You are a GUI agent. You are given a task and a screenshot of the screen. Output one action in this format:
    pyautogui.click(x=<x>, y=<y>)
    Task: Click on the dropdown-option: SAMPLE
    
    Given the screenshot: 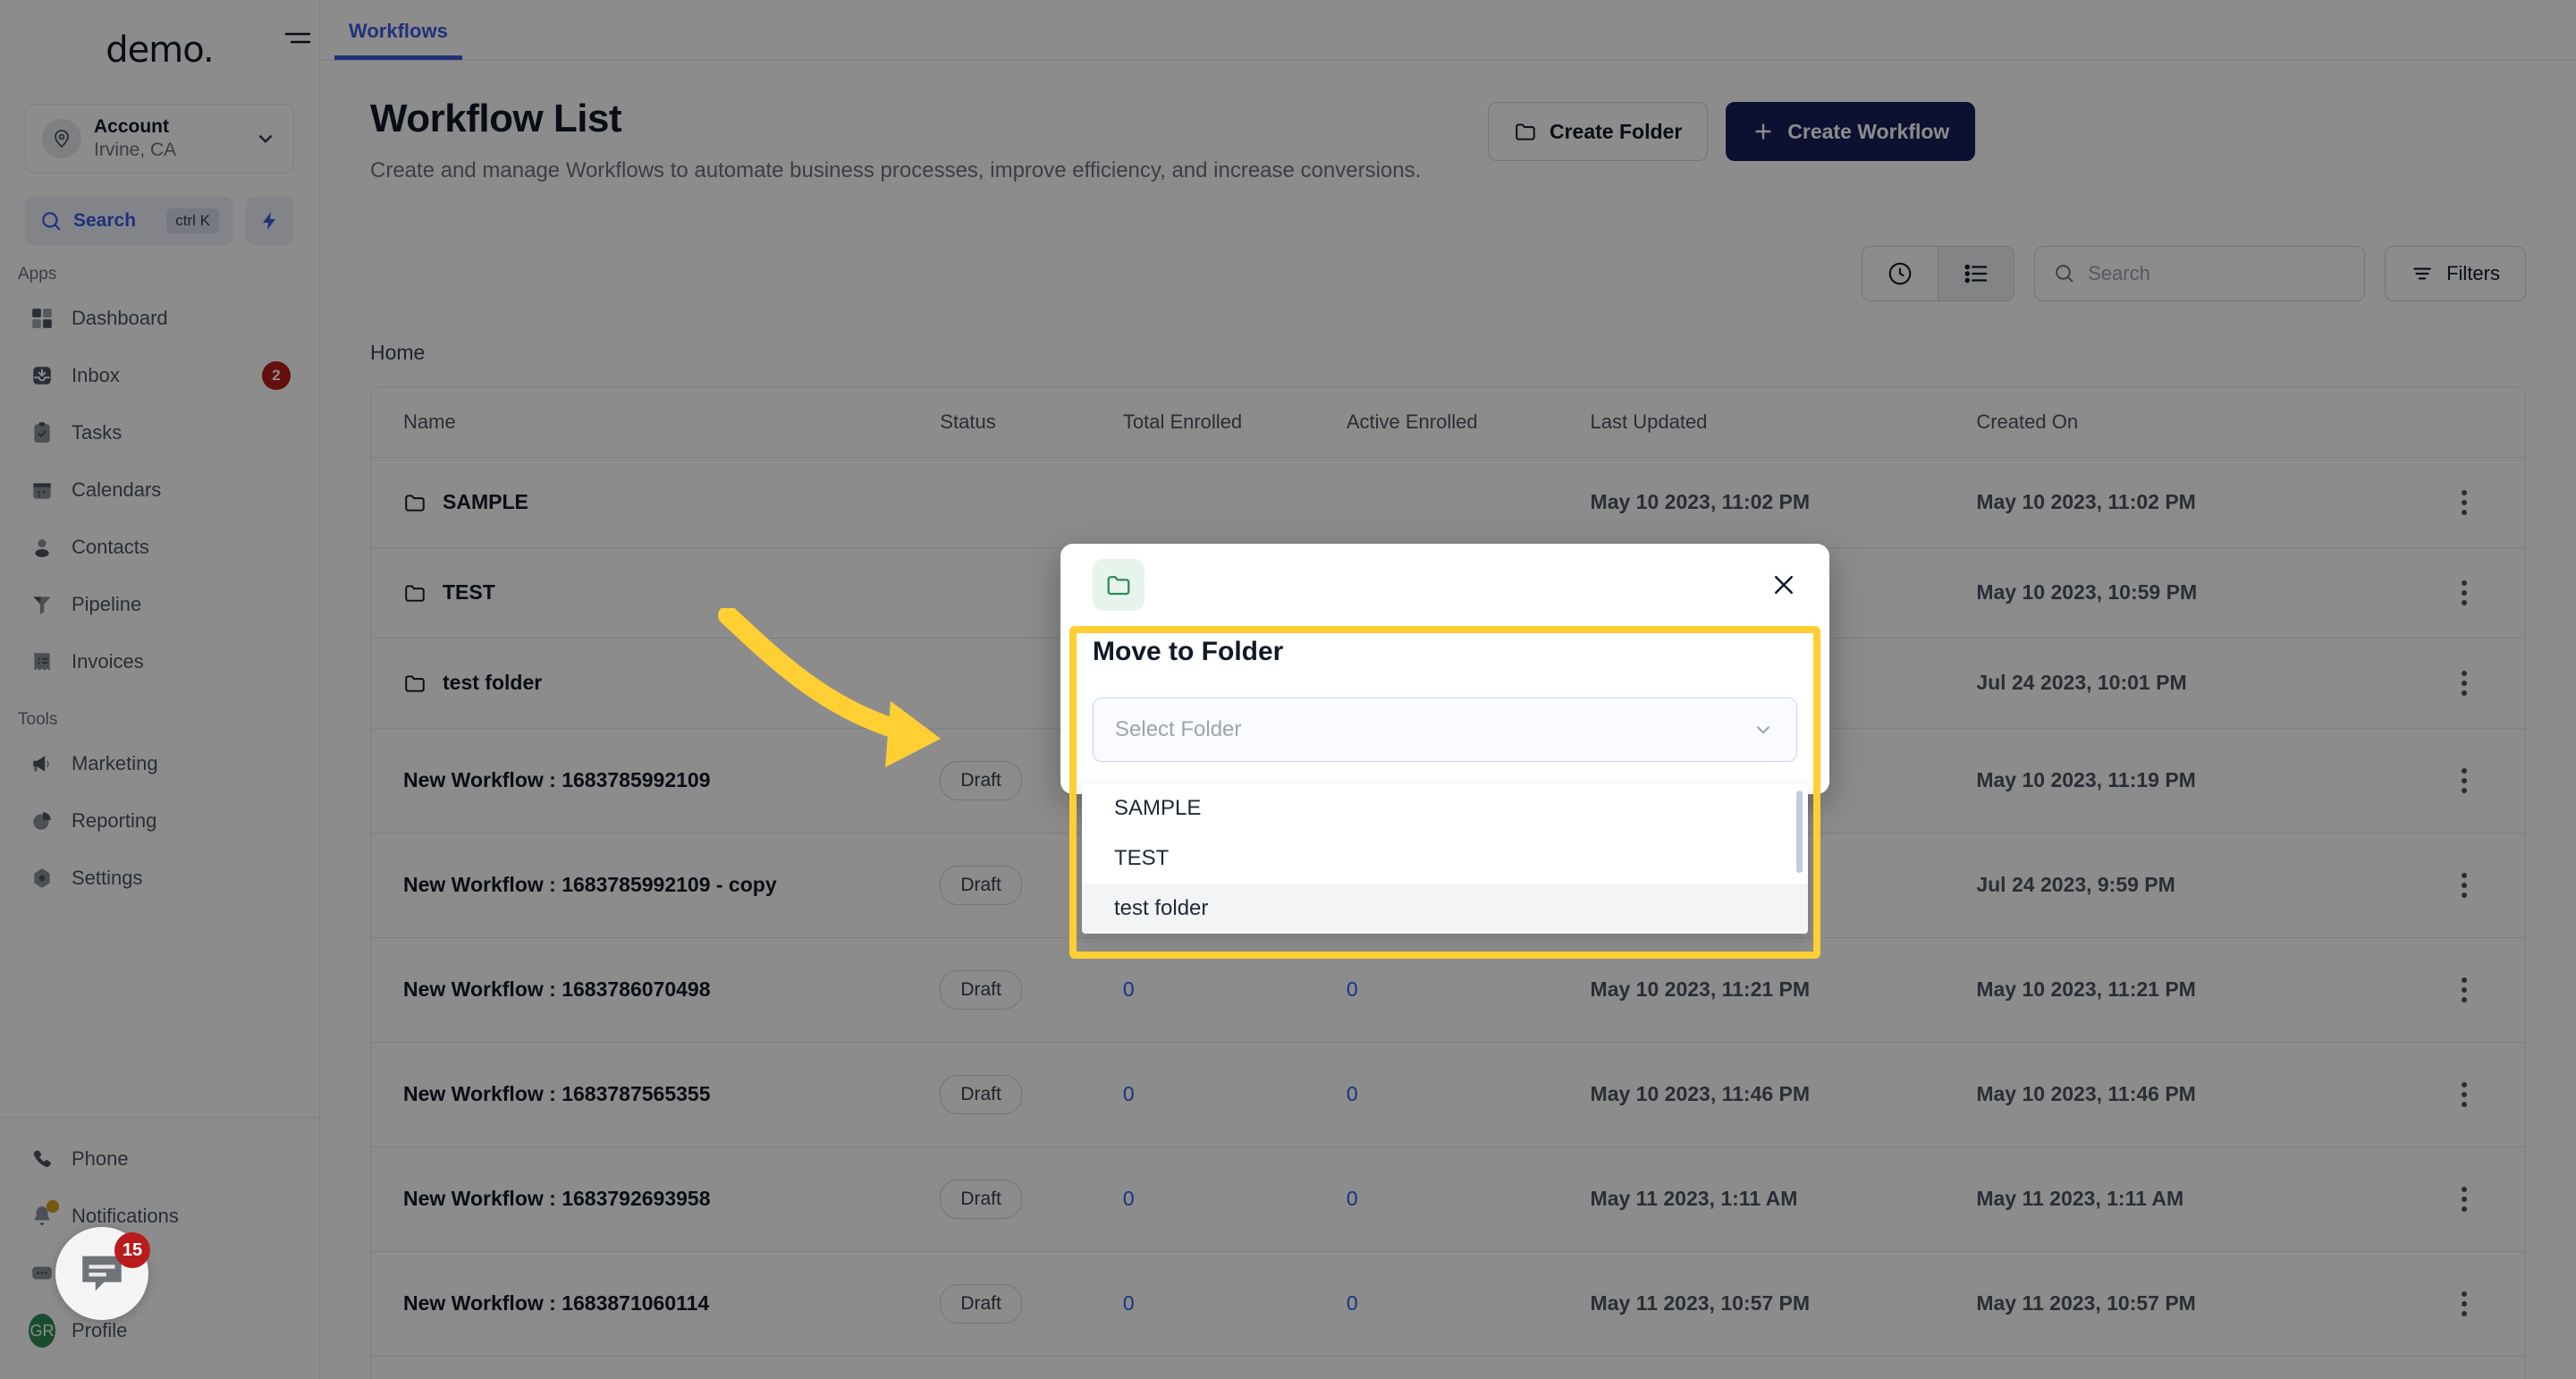 What is the action you would take?
    pyautogui.click(x=1445, y=808)
    